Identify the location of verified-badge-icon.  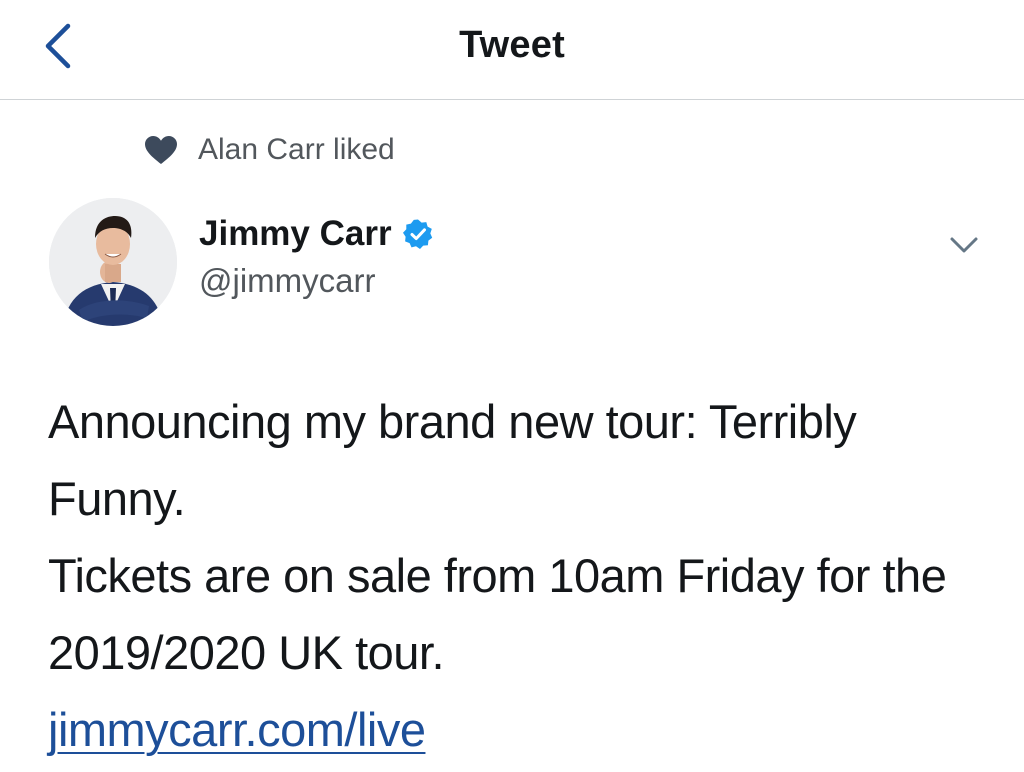
(417, 234).